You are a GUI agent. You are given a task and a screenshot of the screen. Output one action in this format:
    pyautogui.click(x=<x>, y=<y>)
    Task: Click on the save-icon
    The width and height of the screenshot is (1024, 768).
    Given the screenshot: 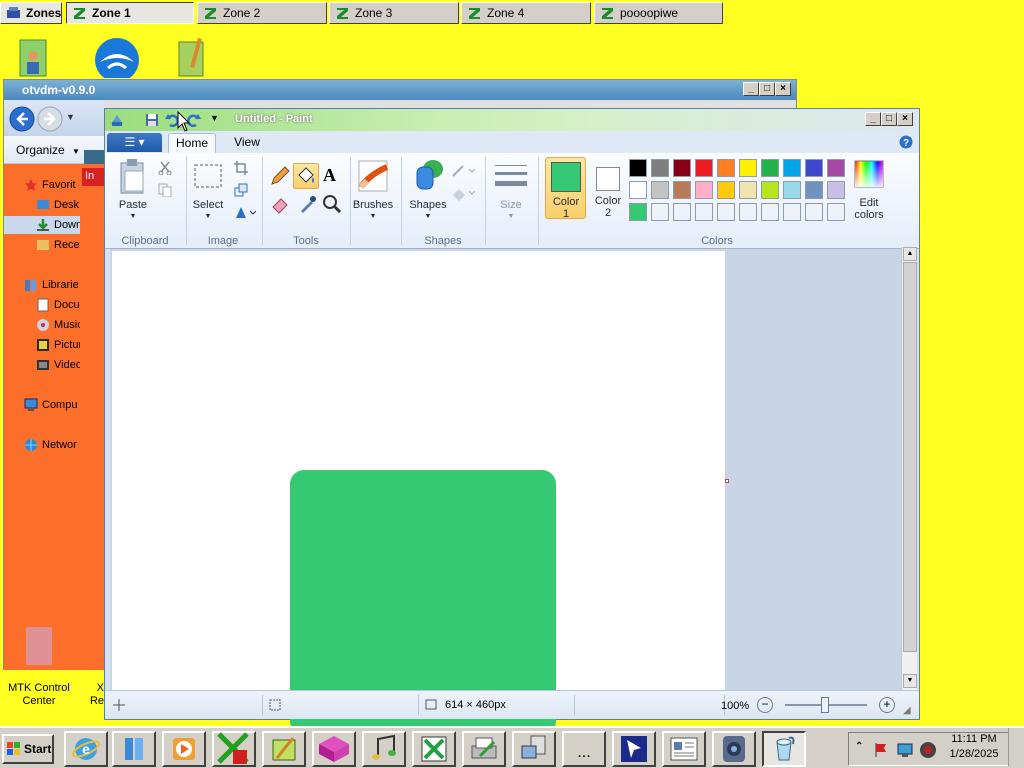 What is the action you would take?
    pyautogui.click(x=152, y=120)
    